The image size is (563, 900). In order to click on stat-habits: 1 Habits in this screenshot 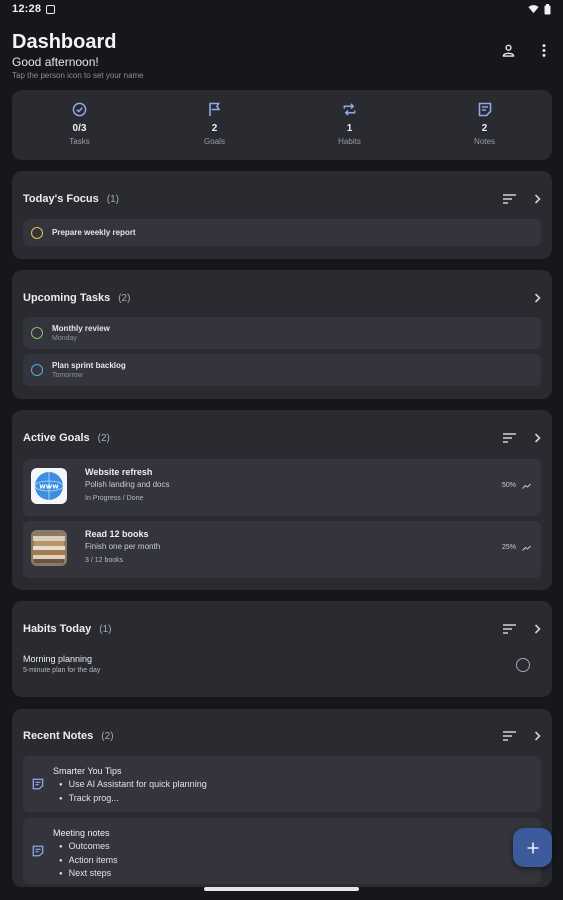, I will do `click(349, 125)`.